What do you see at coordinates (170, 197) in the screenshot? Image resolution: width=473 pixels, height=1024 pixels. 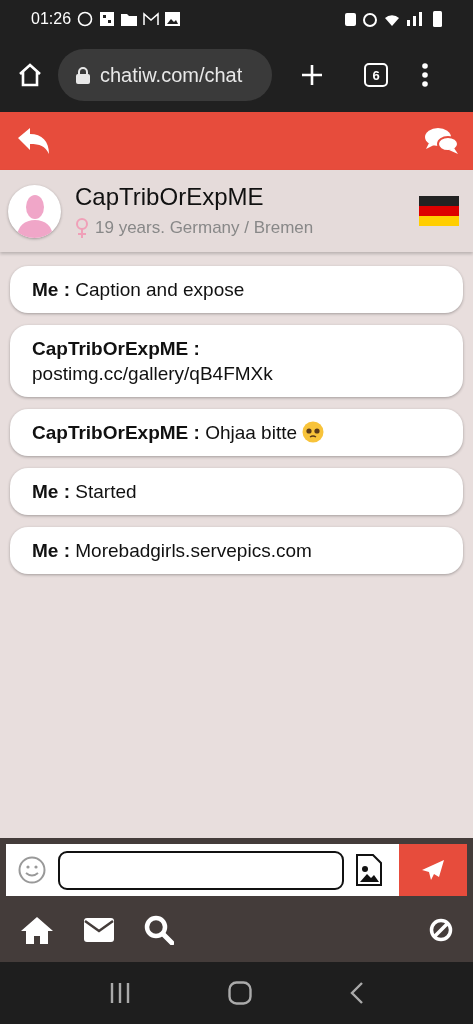 I see `profile-name: CapTribOrExpME` at bounding box center [170, 197].